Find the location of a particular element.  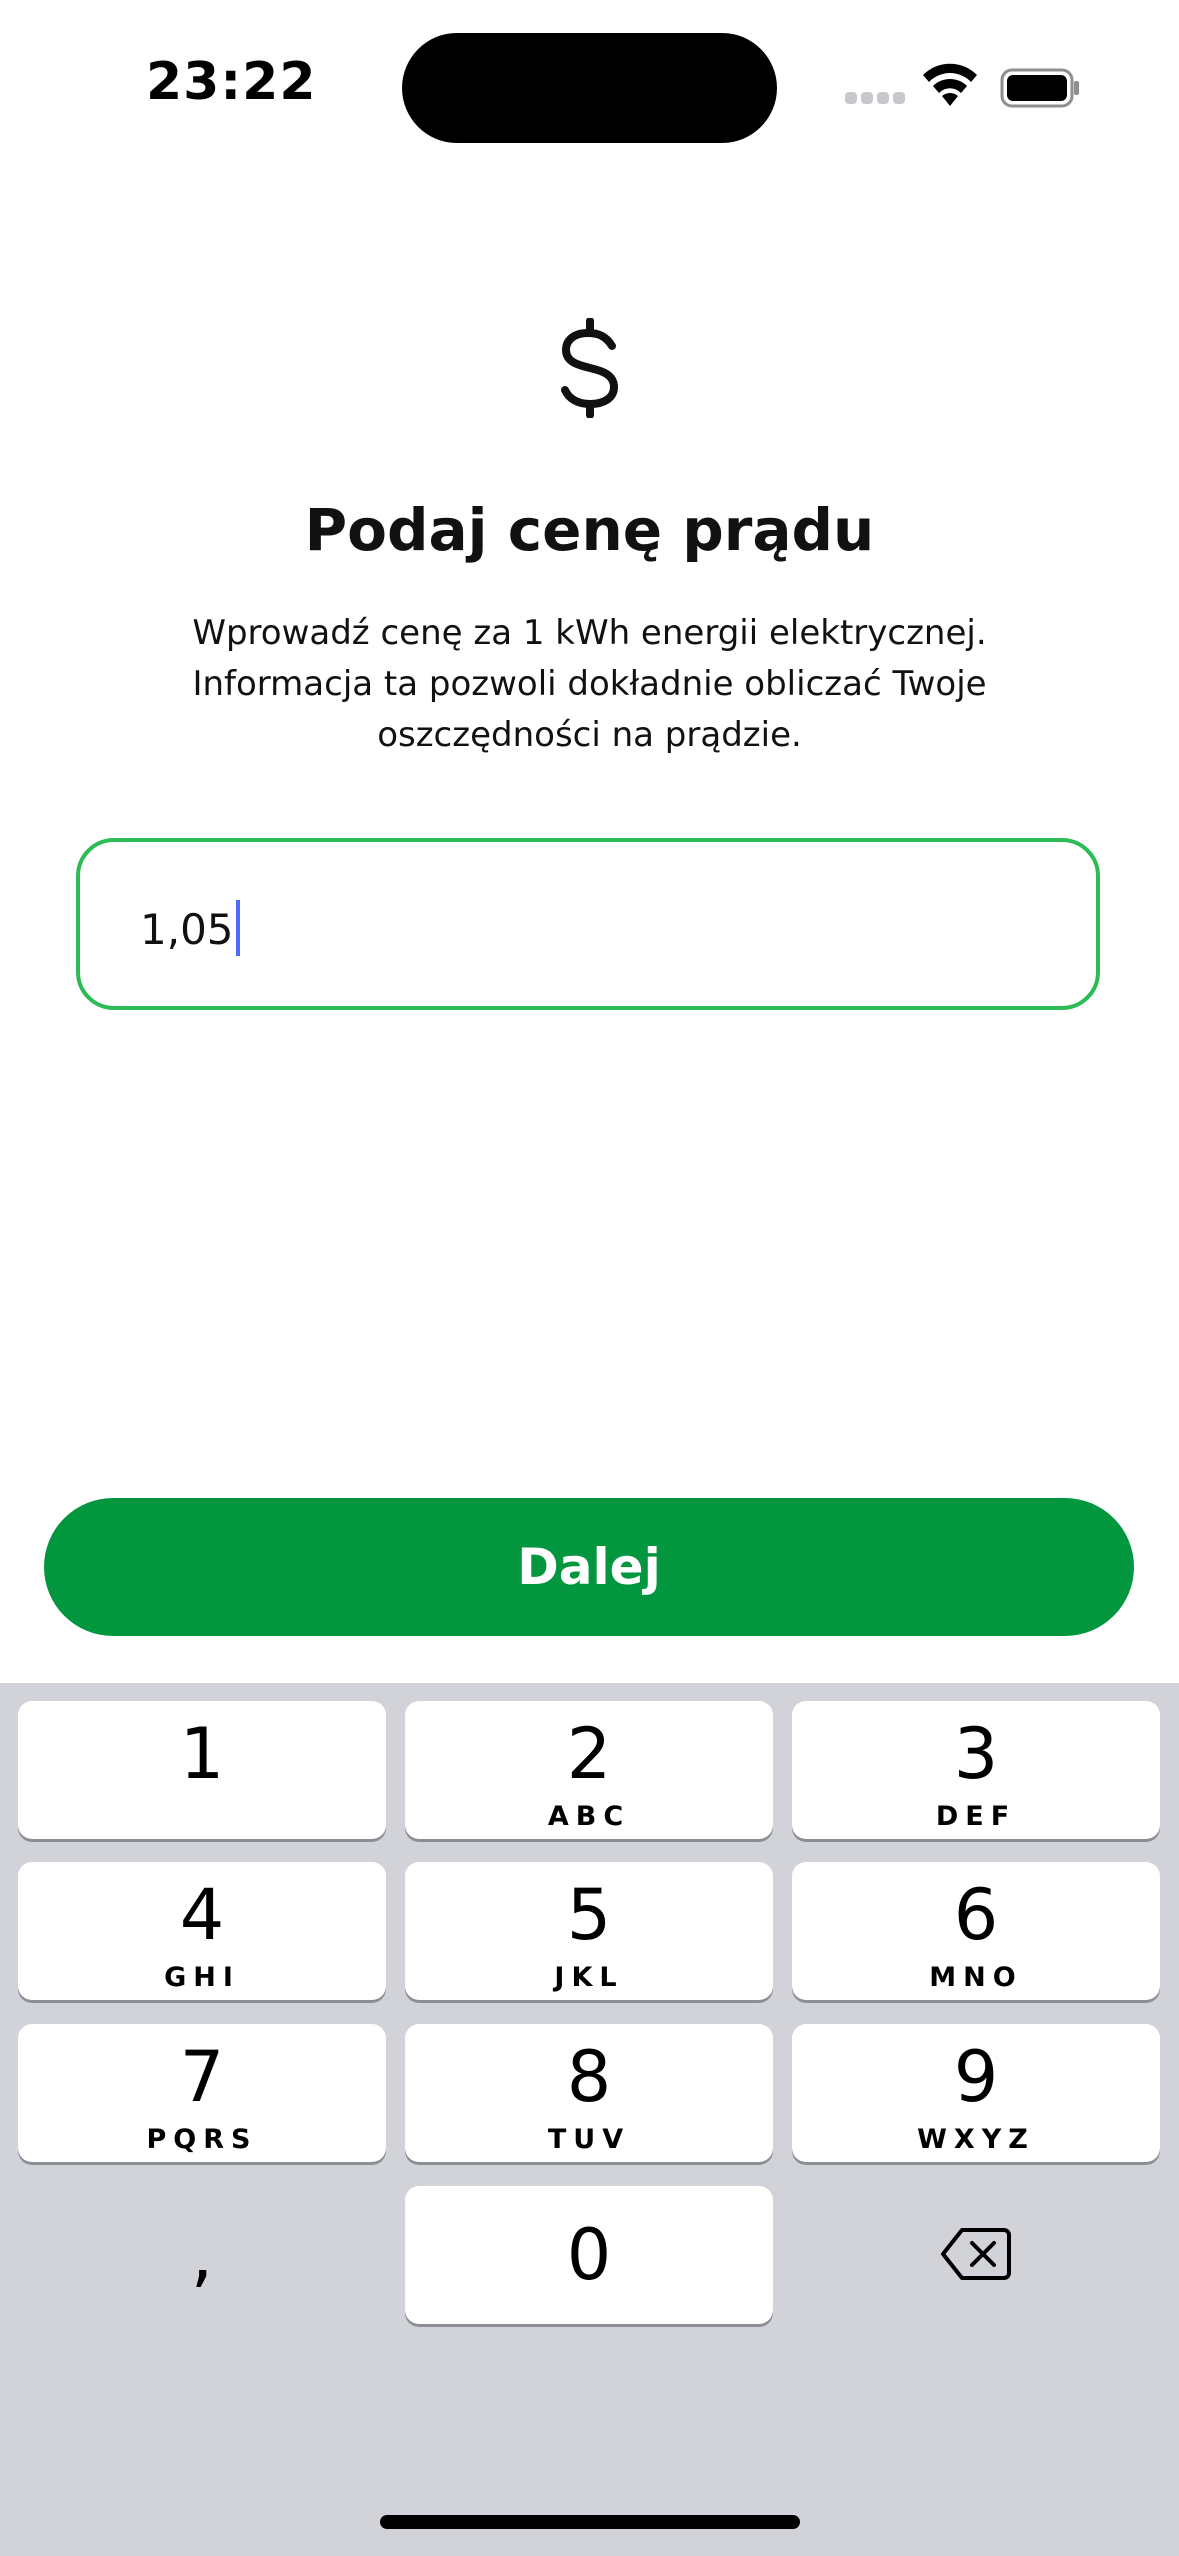

price-input-value-wrap: 1,05 is located at coordinates (190, 928).